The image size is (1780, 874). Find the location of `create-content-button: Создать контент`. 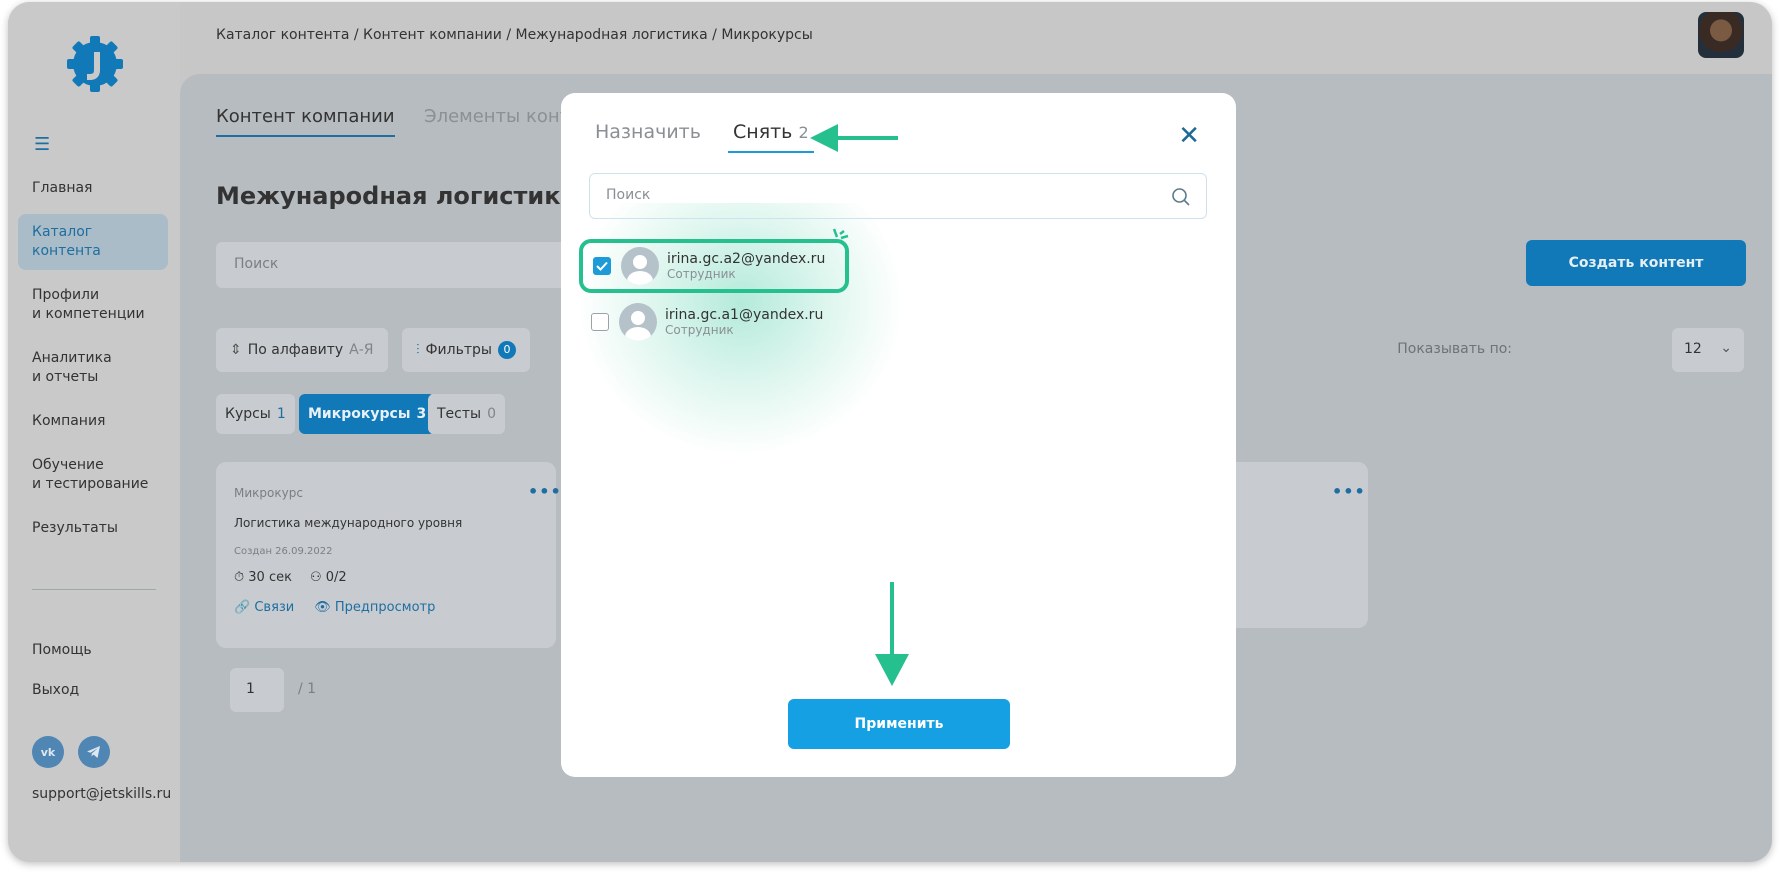

create-content-button: Создать контент is located at coordinates (1636, 263).